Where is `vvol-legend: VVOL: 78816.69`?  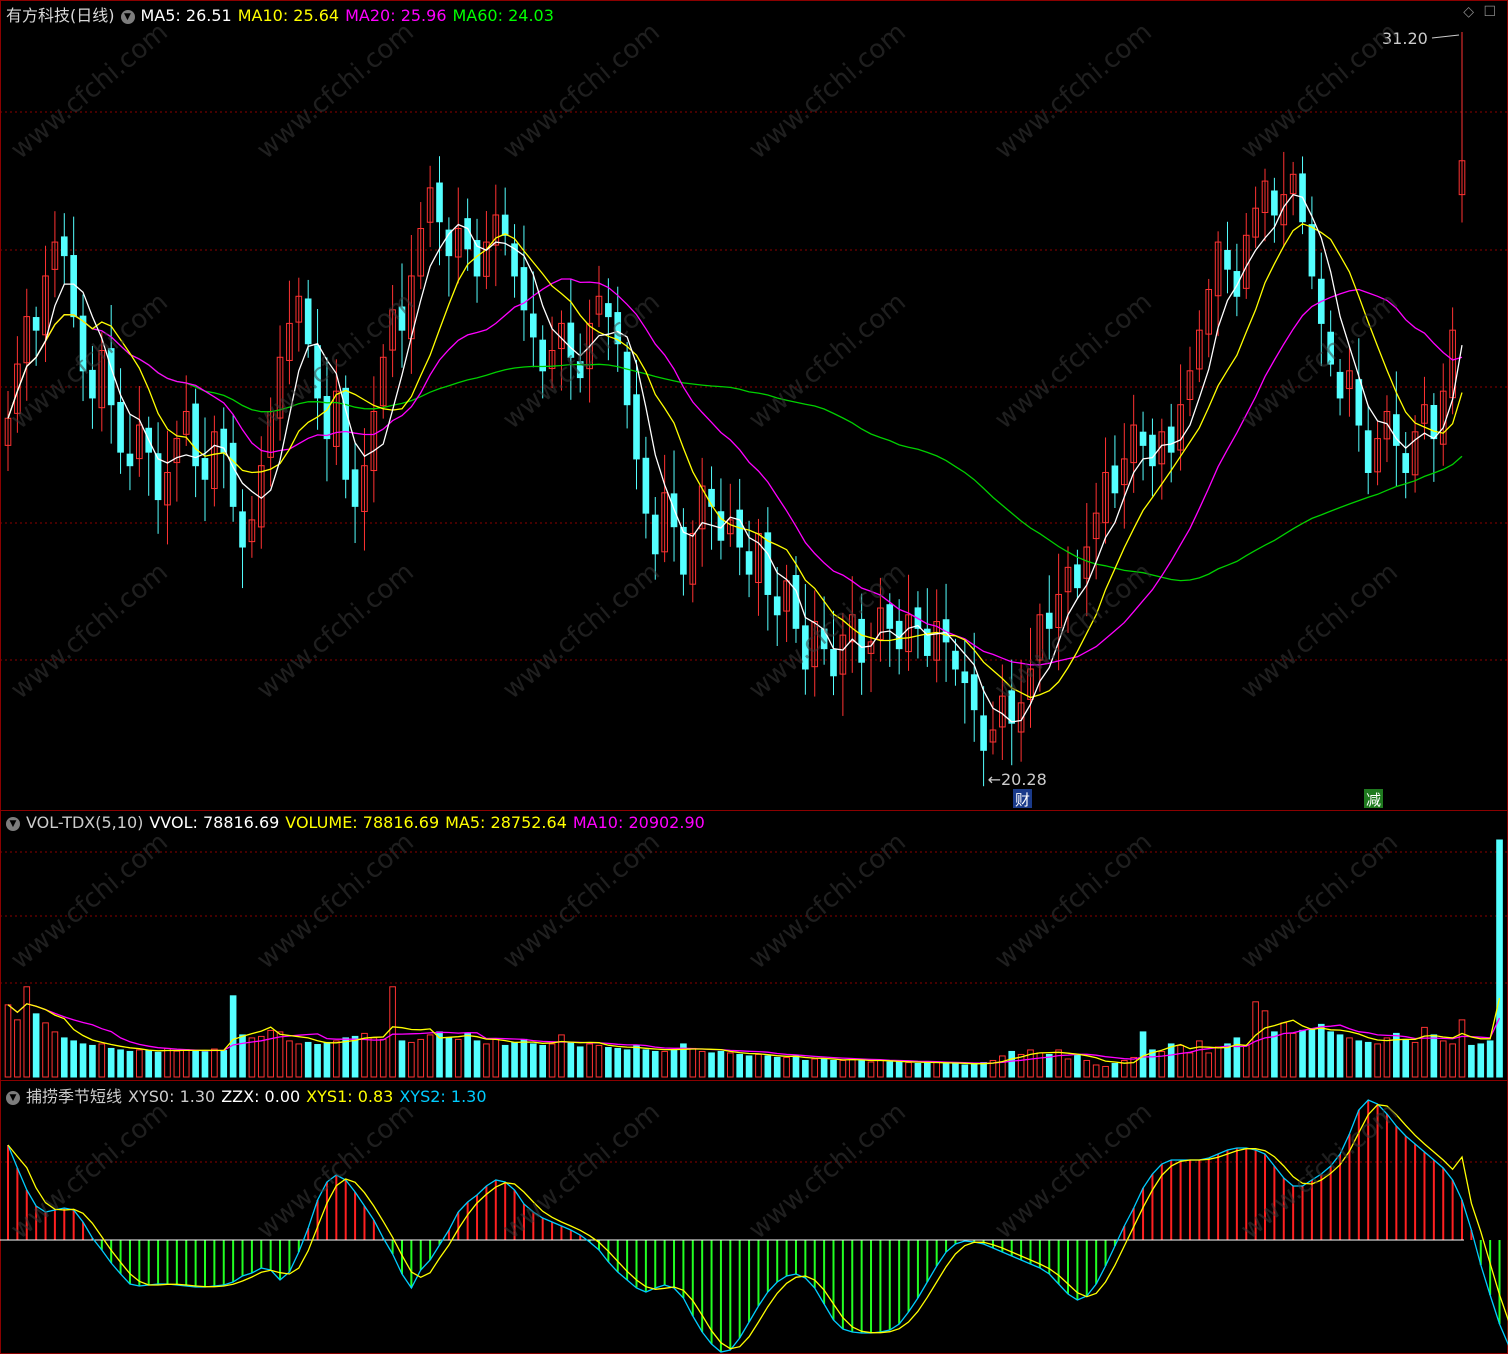
vvol-legend: VVOL: 78816.69 is located at coordinates (214, 822).